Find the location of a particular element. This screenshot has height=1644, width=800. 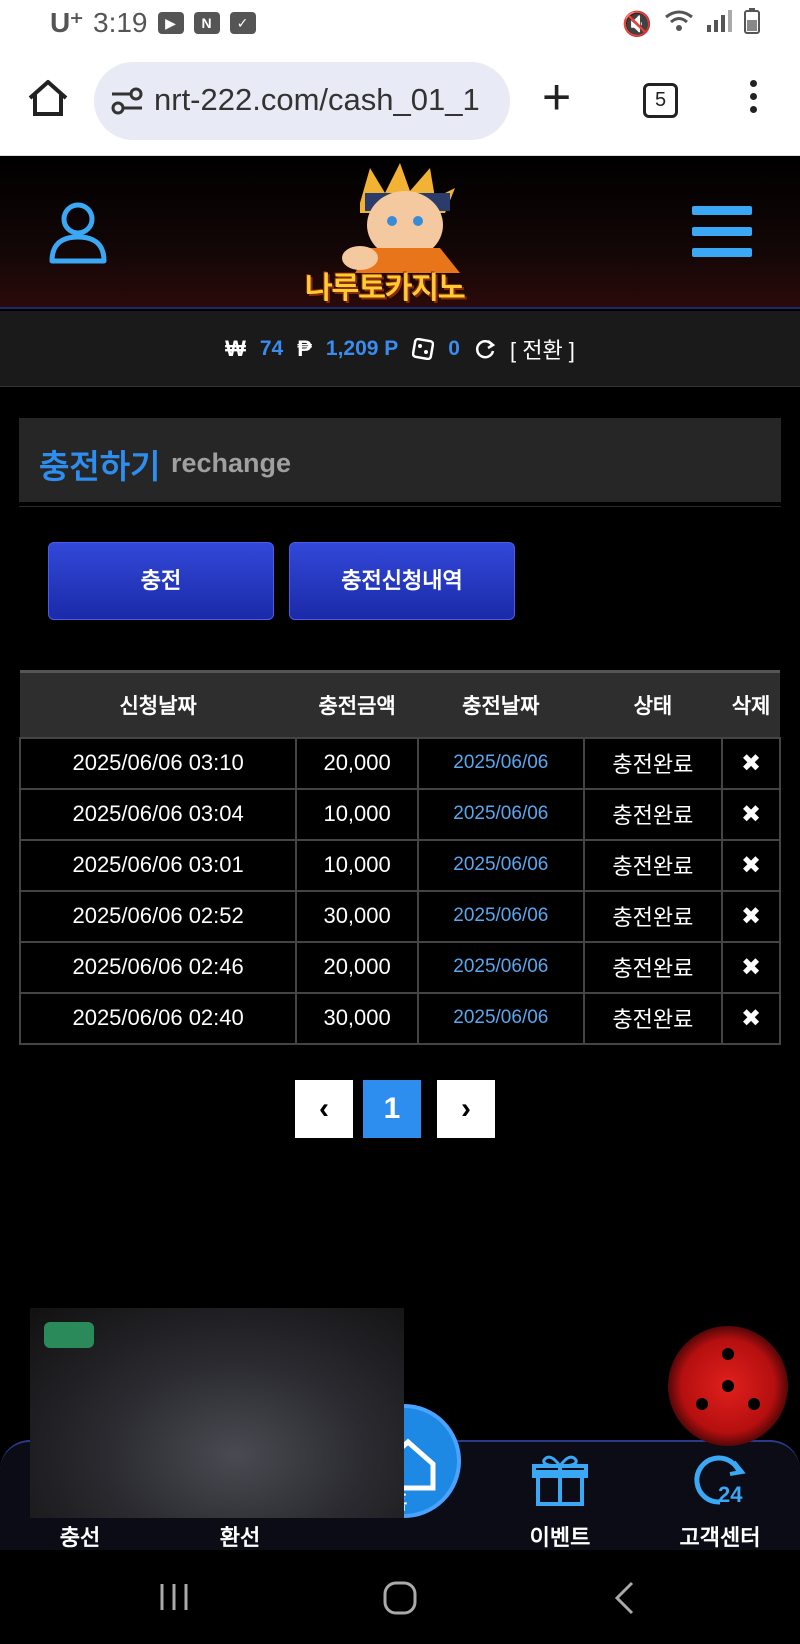

support-24h-icon: 24 is located at coordinates (720, 1480).